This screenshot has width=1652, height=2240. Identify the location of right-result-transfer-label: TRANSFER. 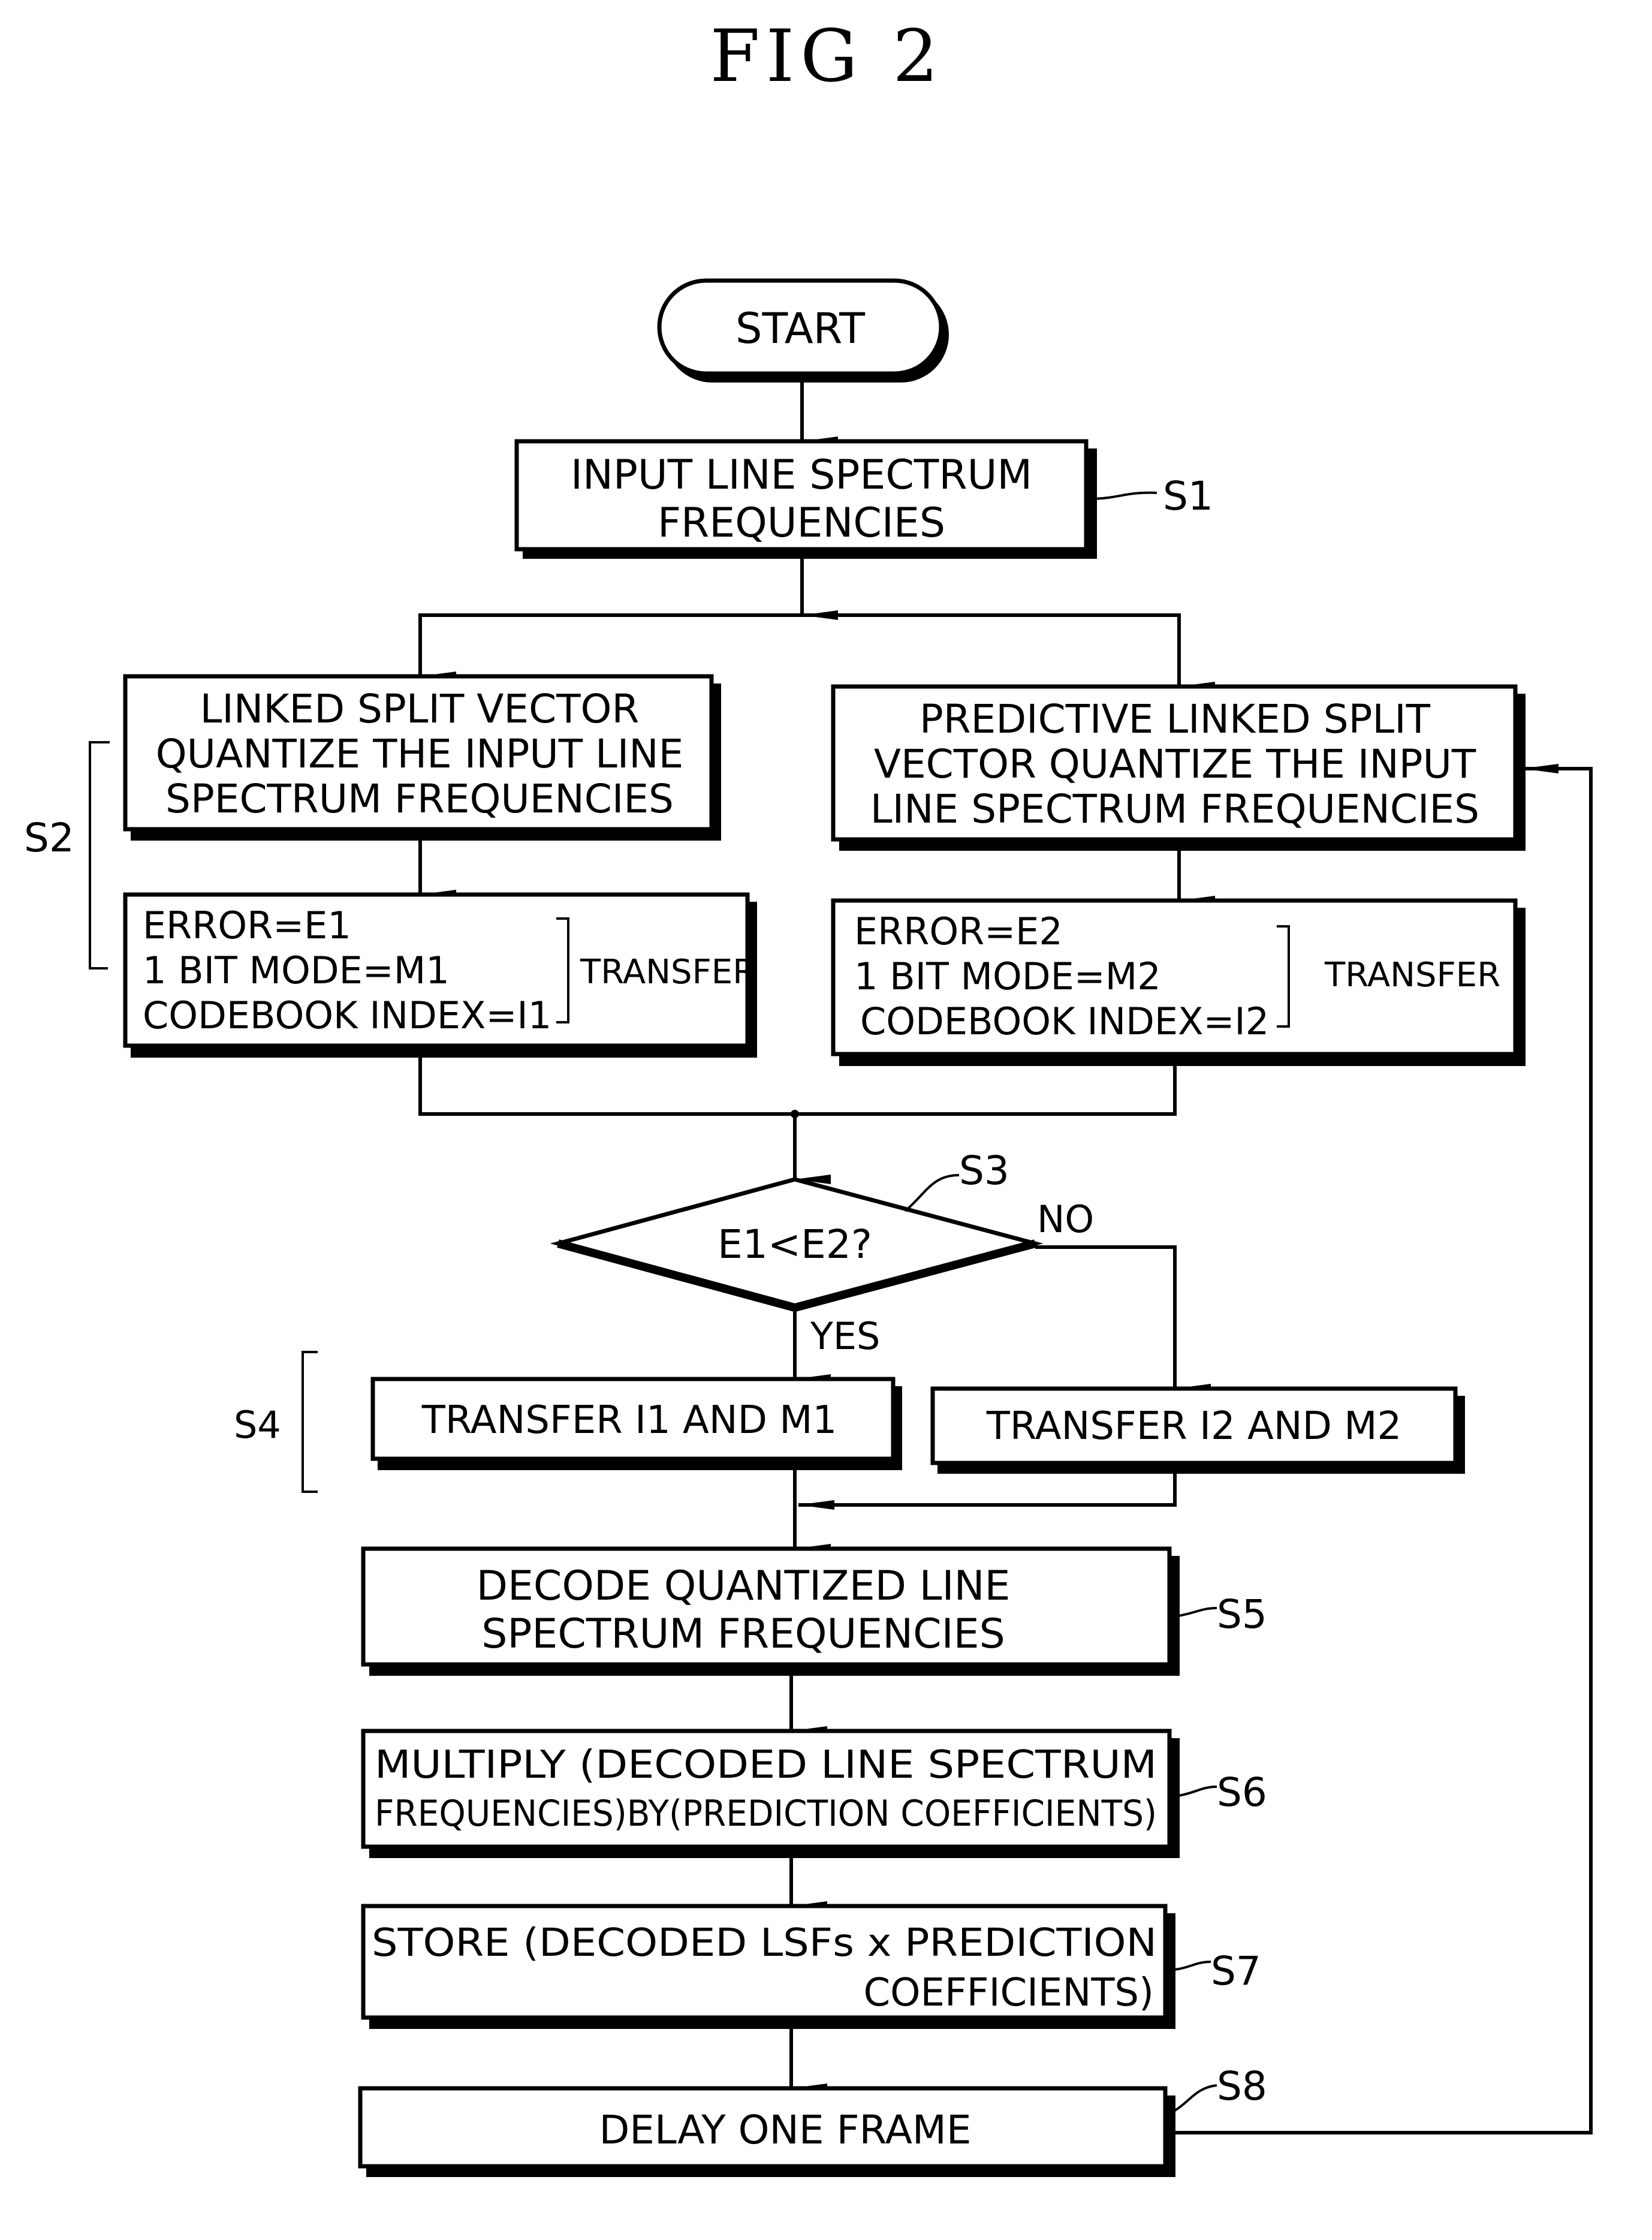
(1412, 975).